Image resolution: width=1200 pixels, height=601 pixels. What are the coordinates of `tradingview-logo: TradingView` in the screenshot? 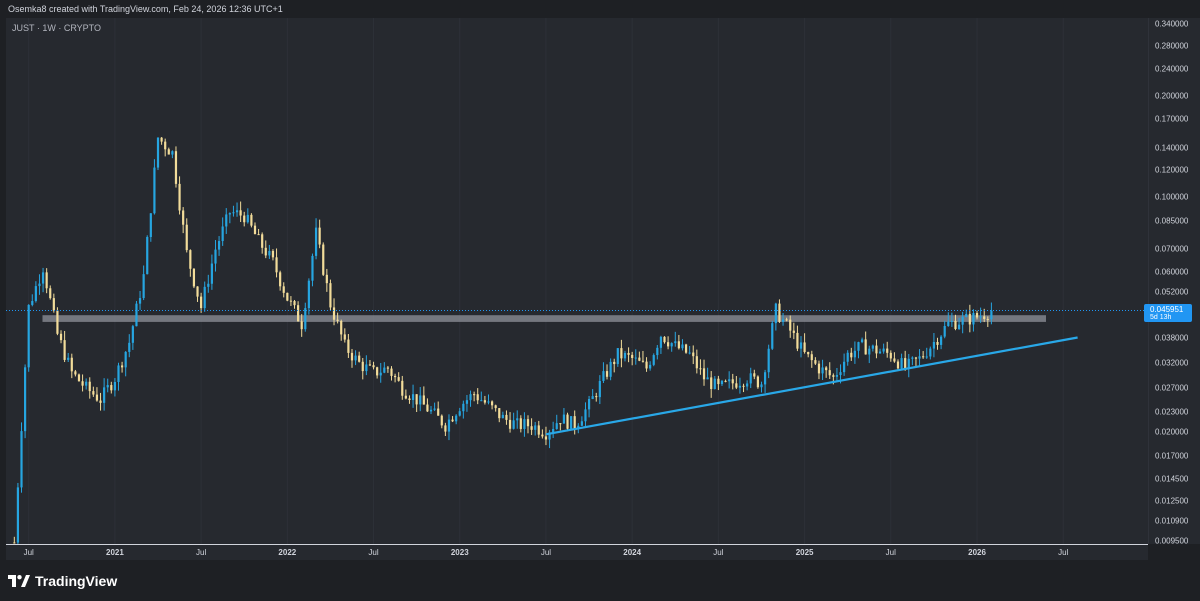 It's located at (62, 581).